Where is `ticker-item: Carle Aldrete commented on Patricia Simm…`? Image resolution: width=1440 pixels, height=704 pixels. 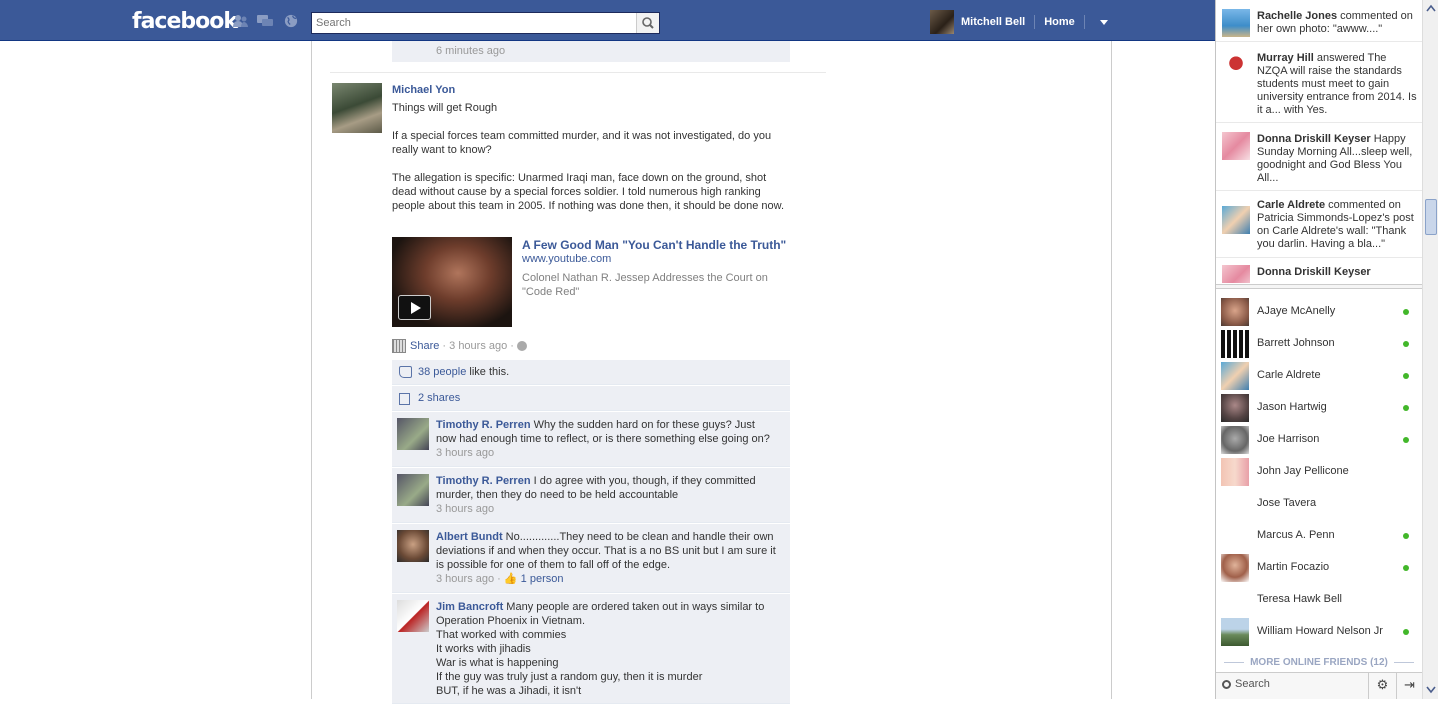 ticker-item: Carle Aldrete commented on Patricia Simm… is located at coordinates (1319, 225).